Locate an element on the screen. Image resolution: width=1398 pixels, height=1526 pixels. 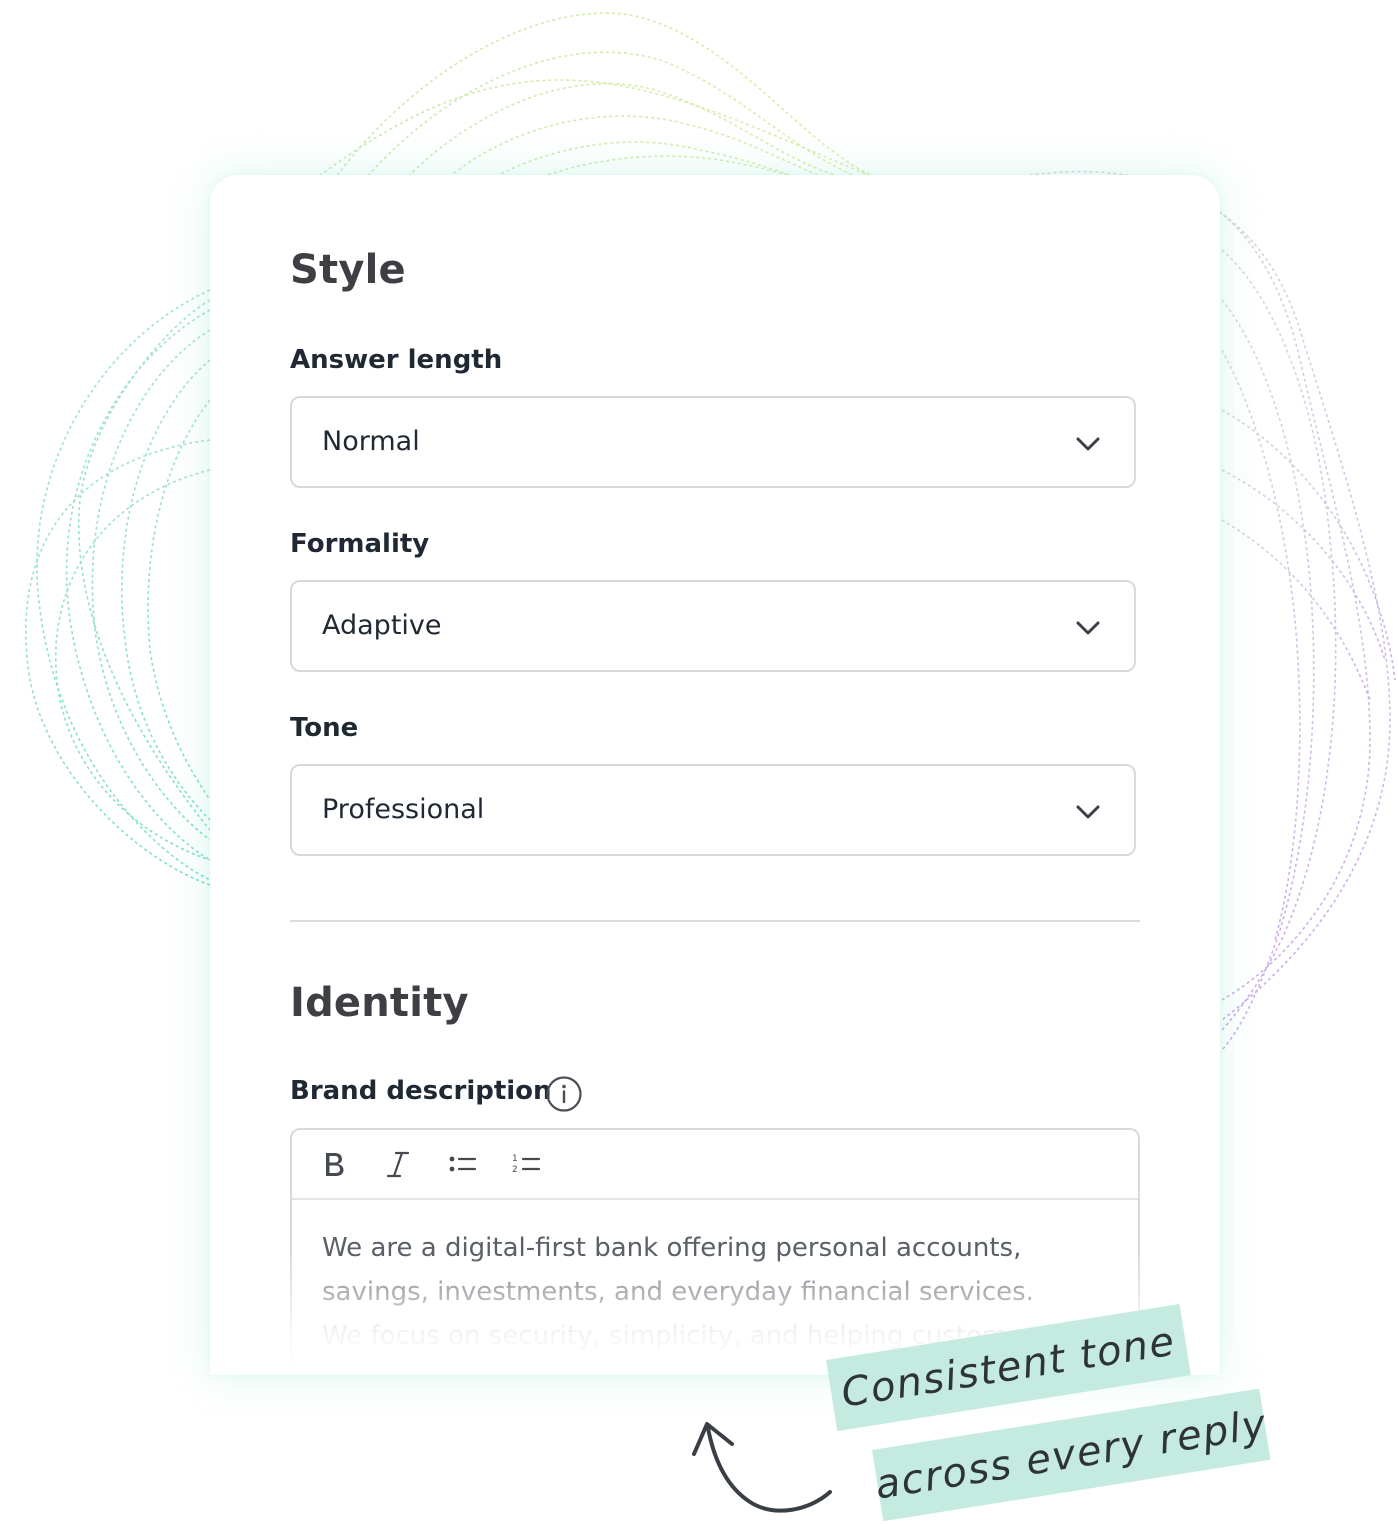
tone-value: Professional is located at coordinates (403, 809).